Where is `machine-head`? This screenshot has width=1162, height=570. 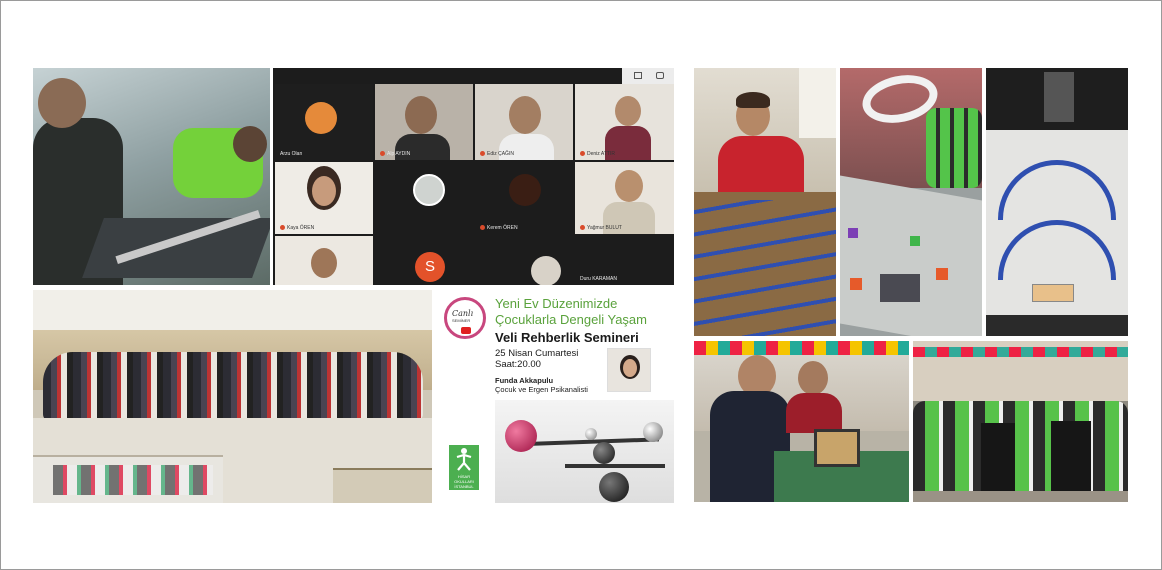
machine-head is located at coordinates (1059, 97).